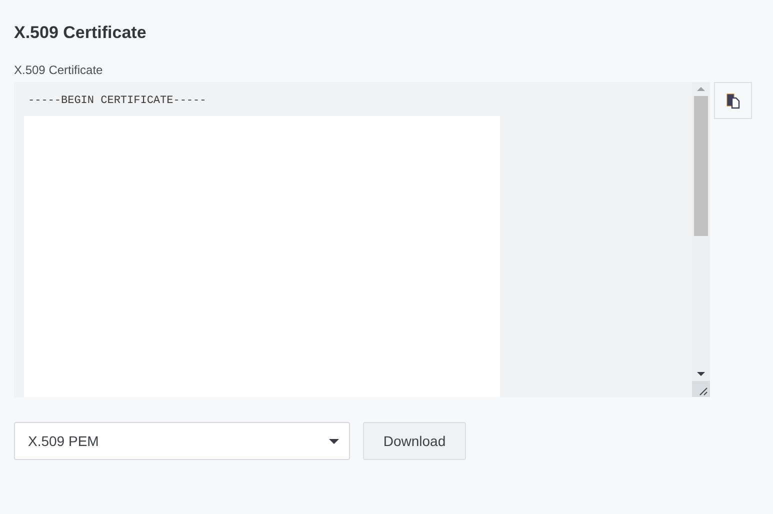 The width and height of the screenshot is (773, 514). I want to click on section-title: X.509 Certificate, so click(81, 33).